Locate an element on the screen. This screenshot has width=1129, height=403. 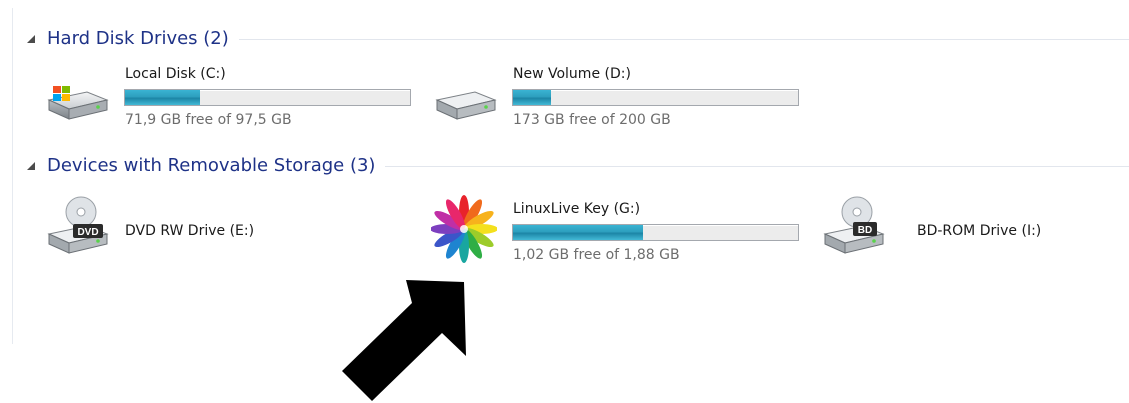
free-space-text: 1,02 GB free of 1,88 GB is located at coordinates (596, 255).